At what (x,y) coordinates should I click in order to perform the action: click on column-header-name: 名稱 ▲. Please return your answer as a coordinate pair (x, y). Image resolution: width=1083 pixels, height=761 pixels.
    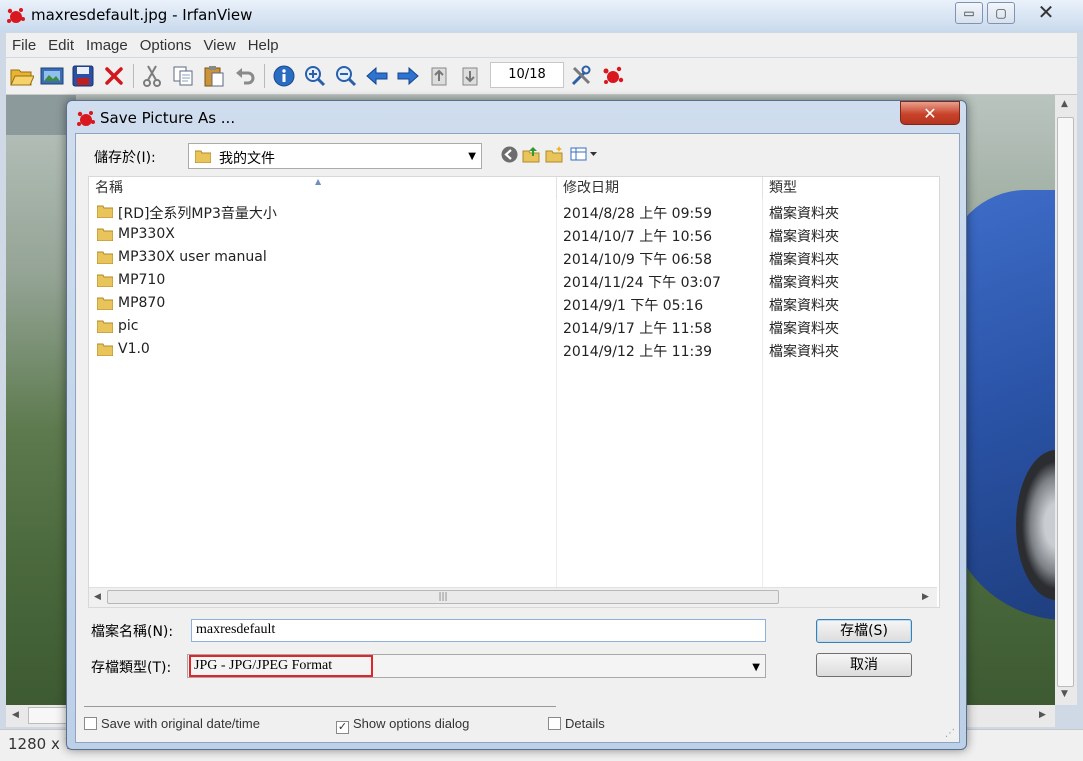
    Looking at the image, I should click on (323, 188).